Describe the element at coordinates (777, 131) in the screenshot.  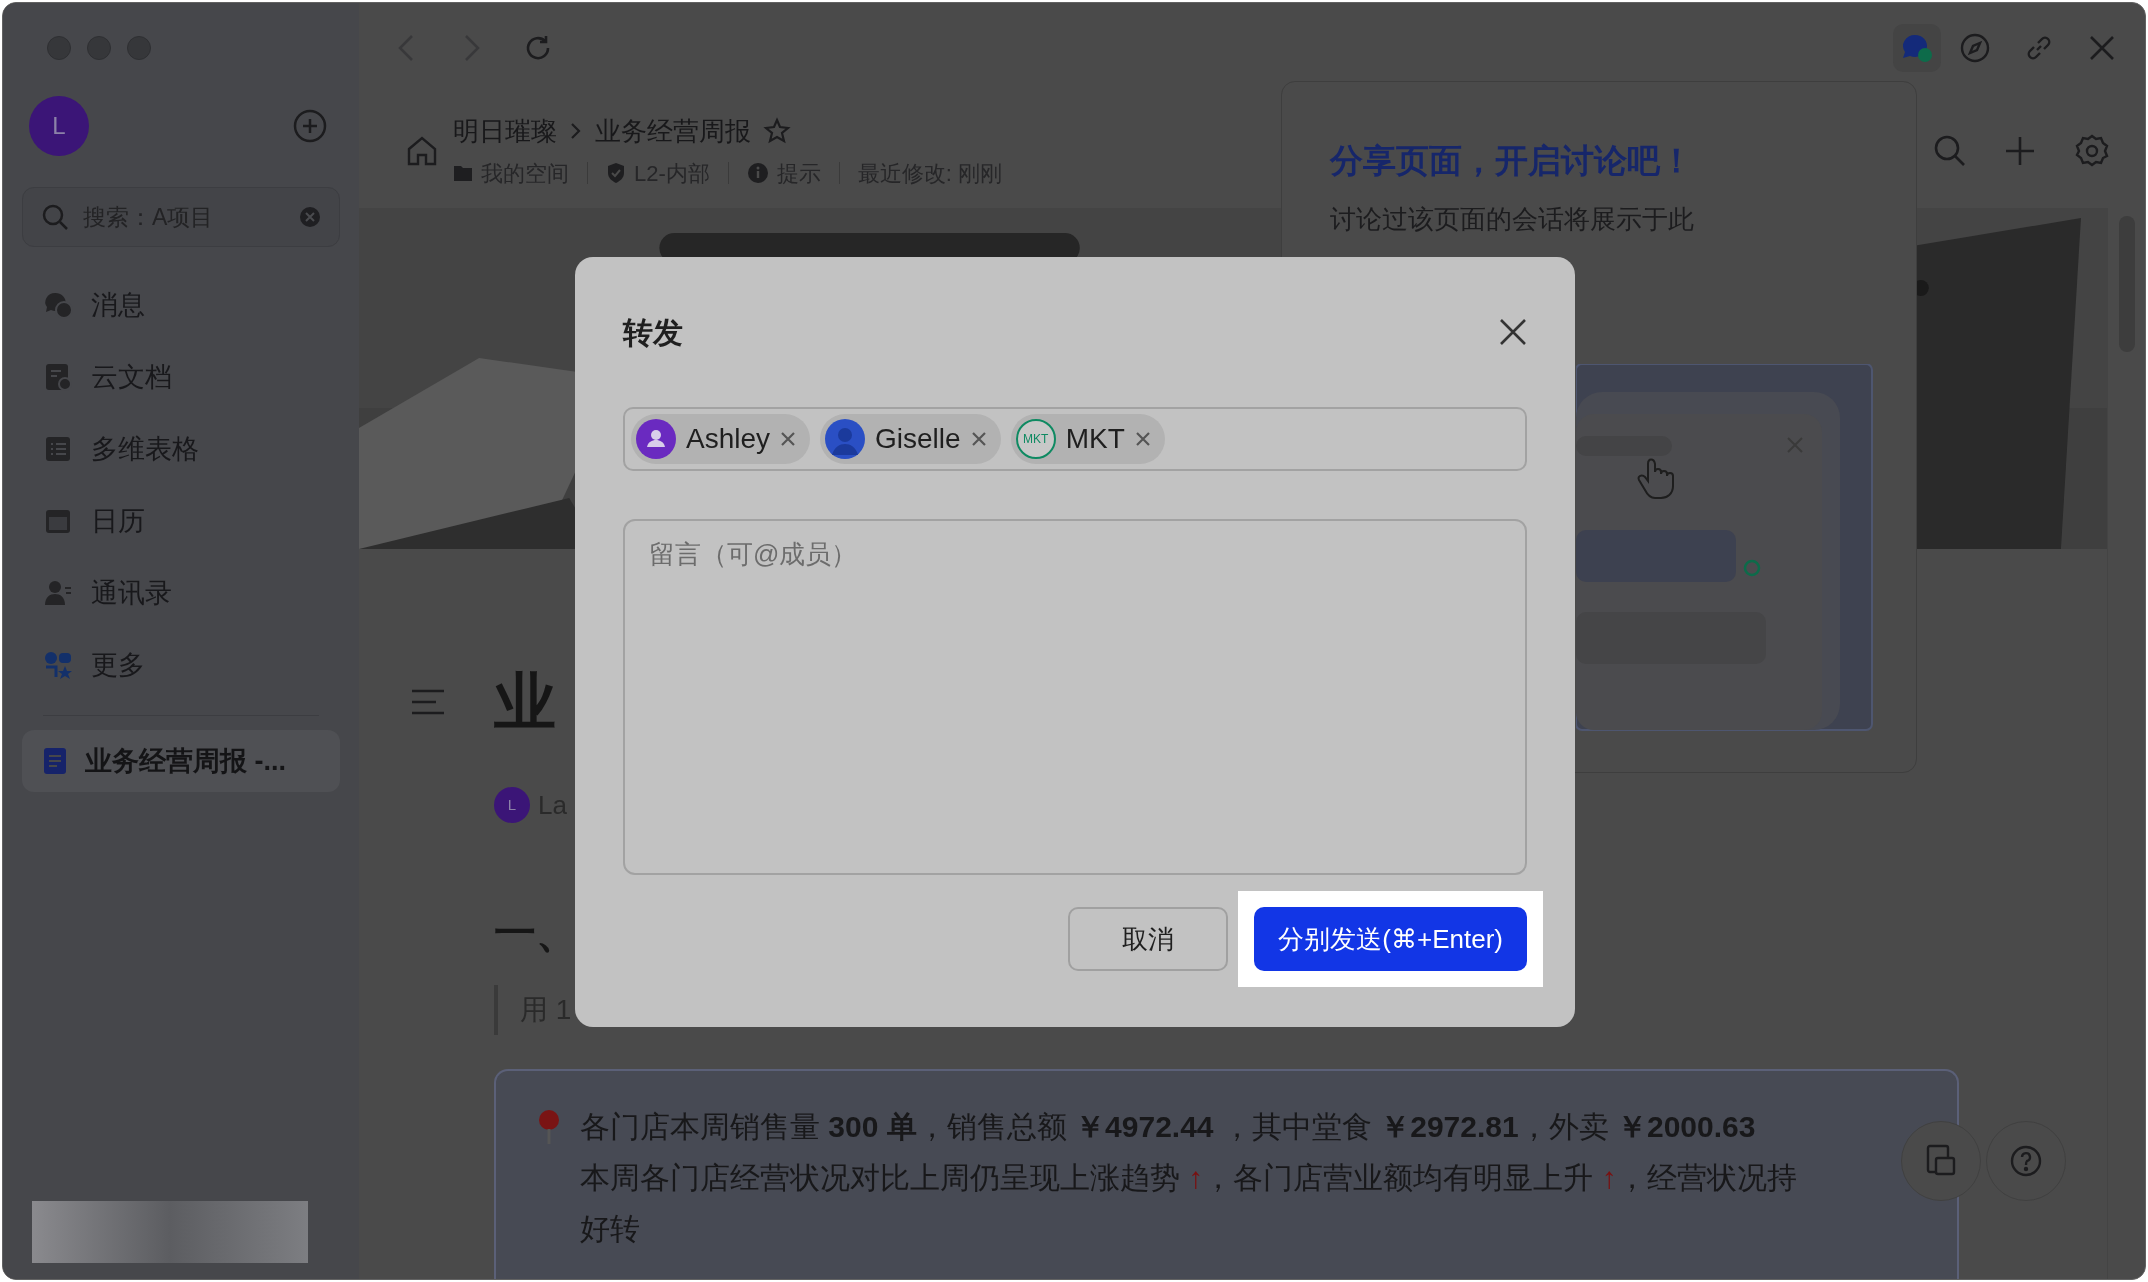
I see `star-icon` at that location.